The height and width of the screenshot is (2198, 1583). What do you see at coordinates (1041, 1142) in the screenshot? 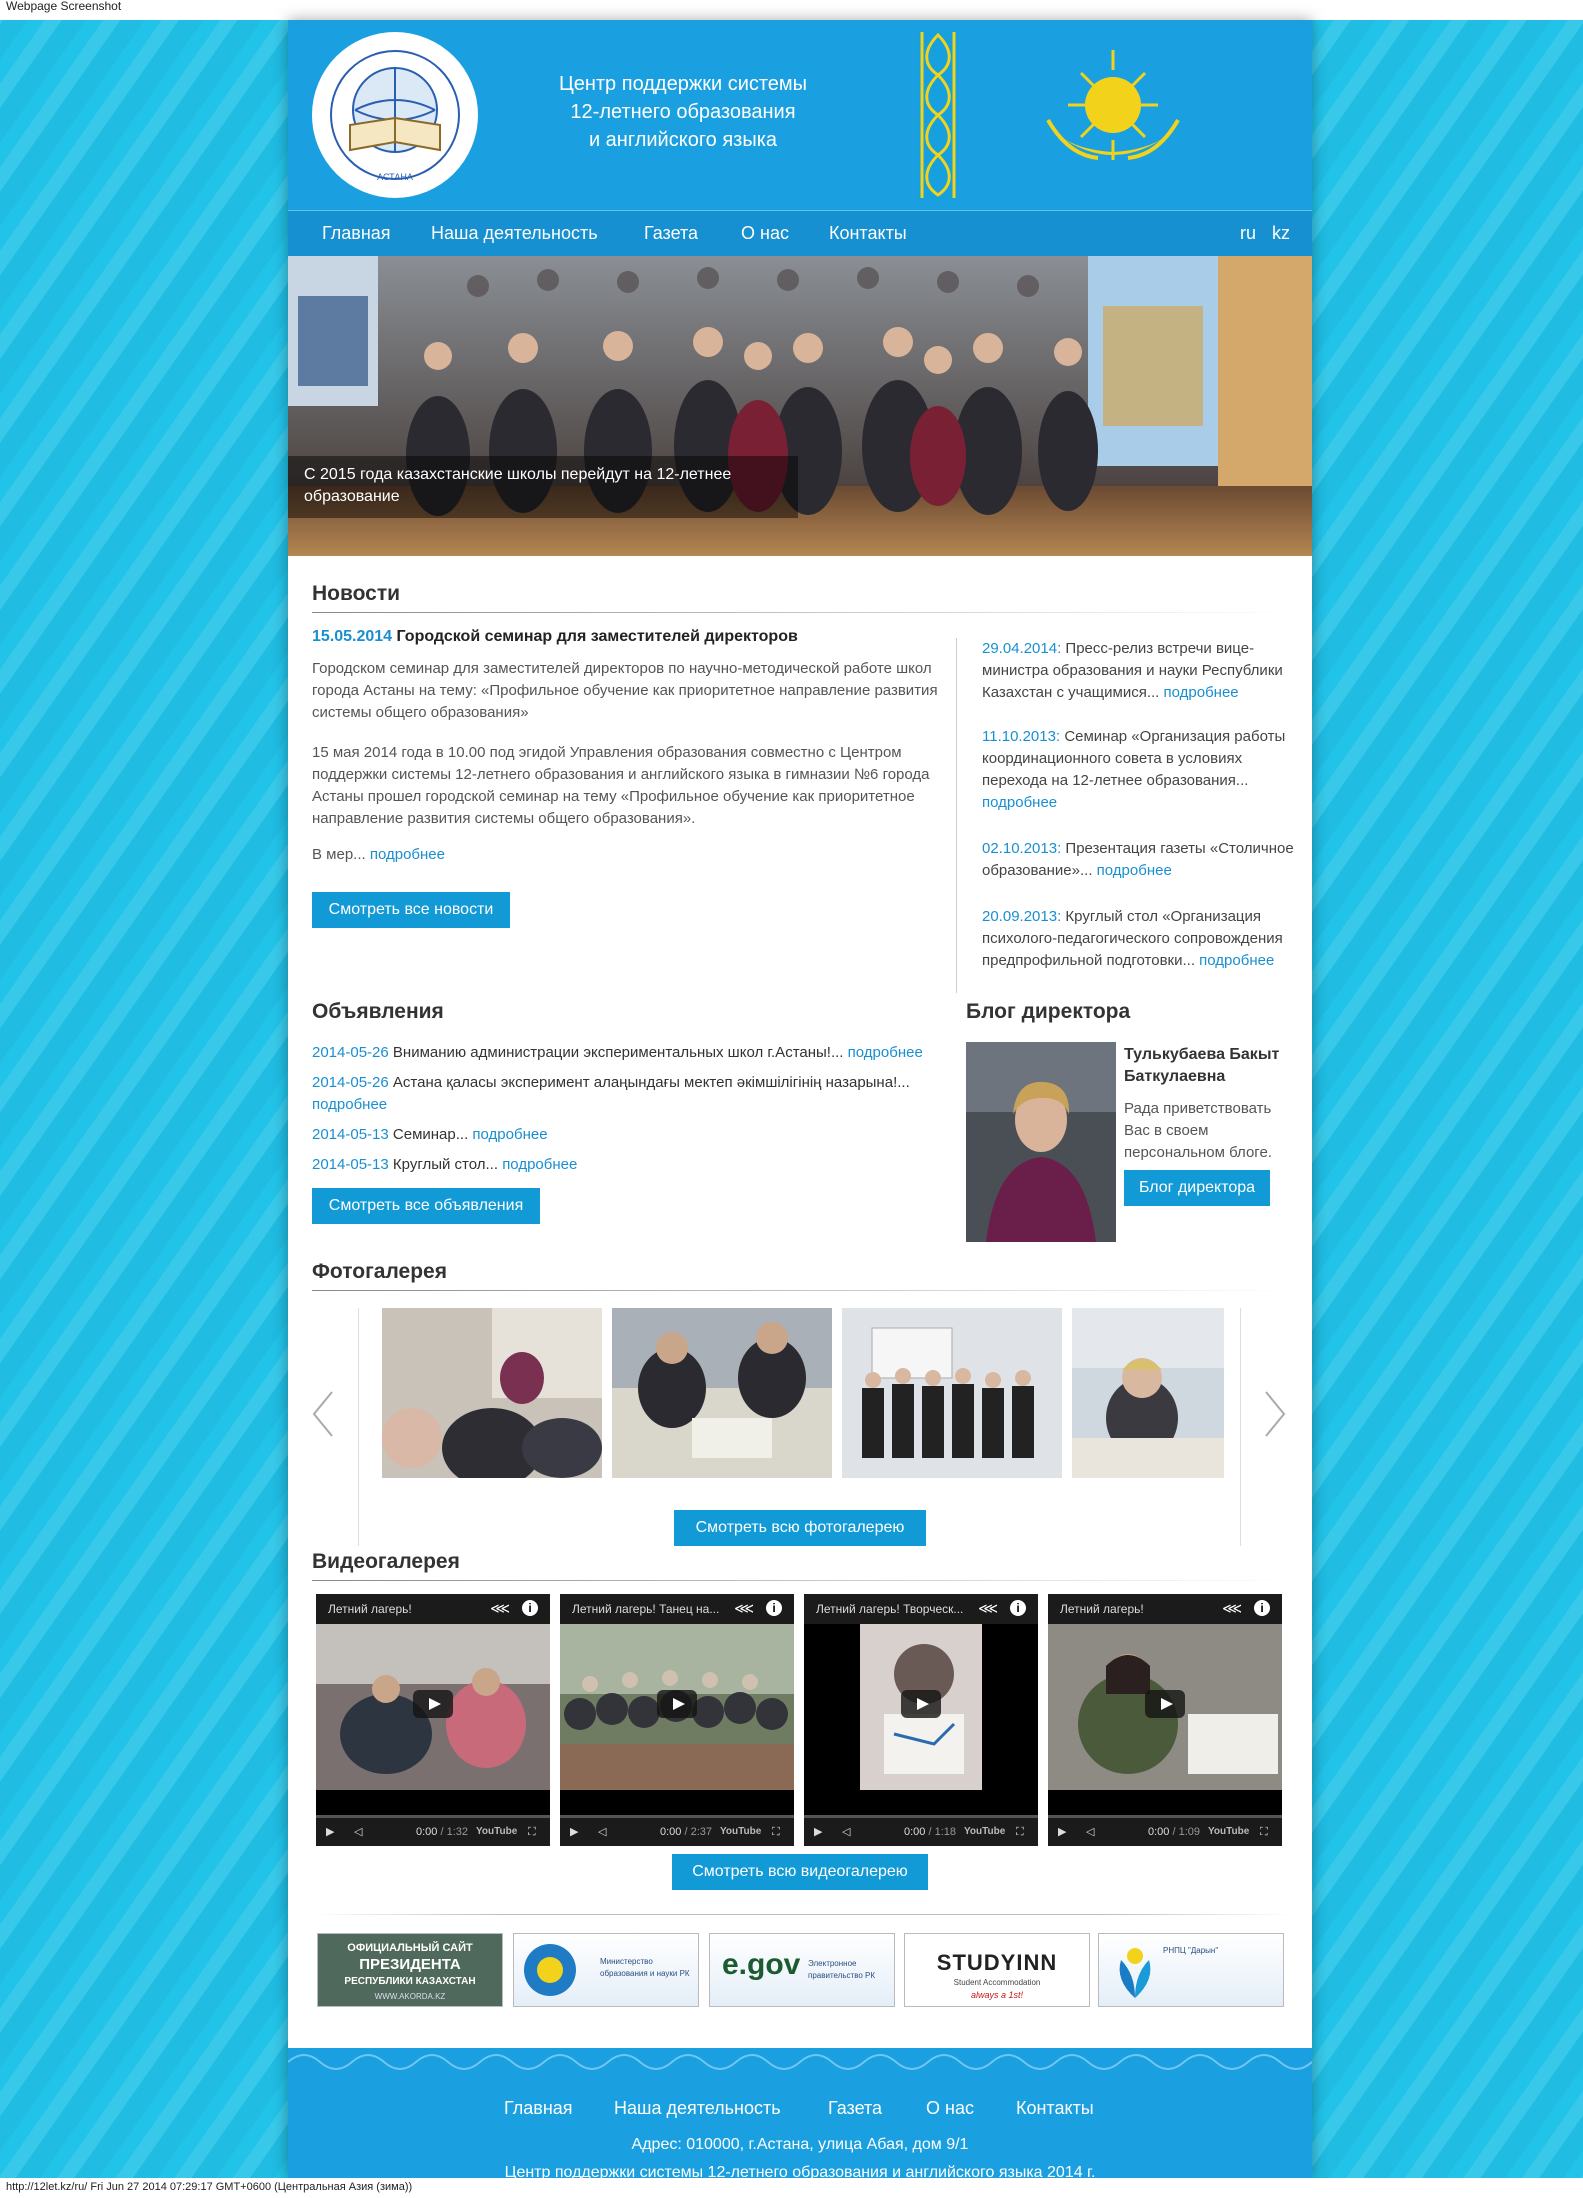
I see `director-photo` at bounding box center [1041, 1142].